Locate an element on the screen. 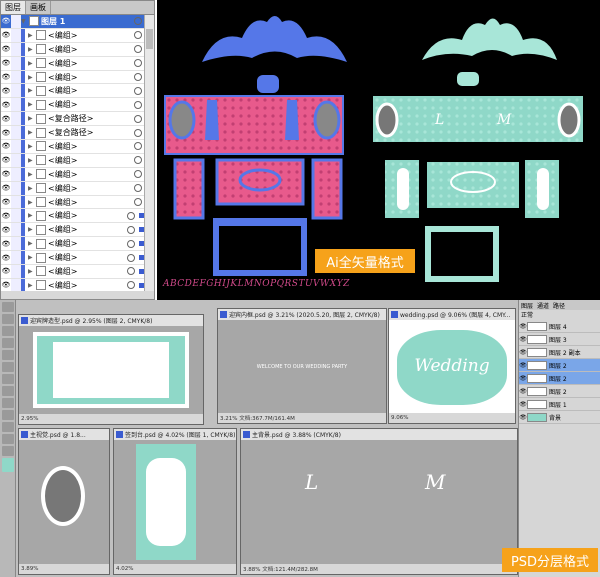 Image resolution: width=600 pixels, height=577 pixels. ps-layer-row: 👁 图层 1 is located at coordinates (559, 404).